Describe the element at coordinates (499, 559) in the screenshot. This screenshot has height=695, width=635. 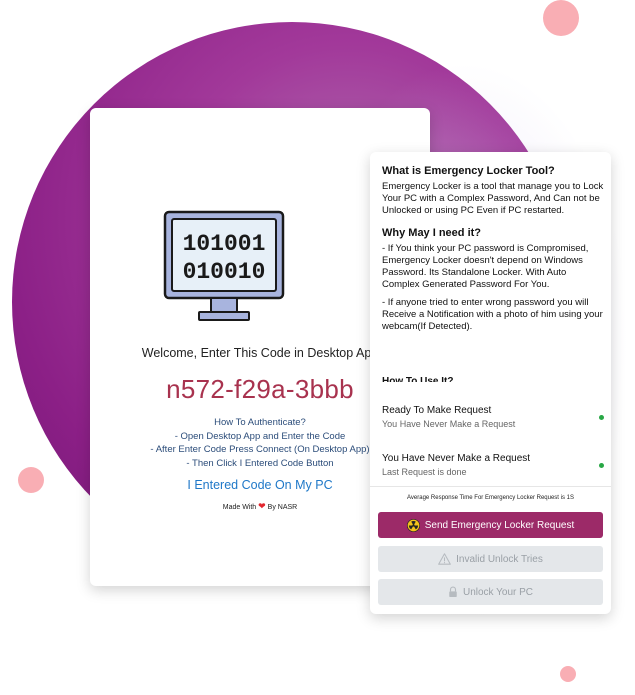
I see `invalid-button-label: Invalid Unlock Tries` at that location.